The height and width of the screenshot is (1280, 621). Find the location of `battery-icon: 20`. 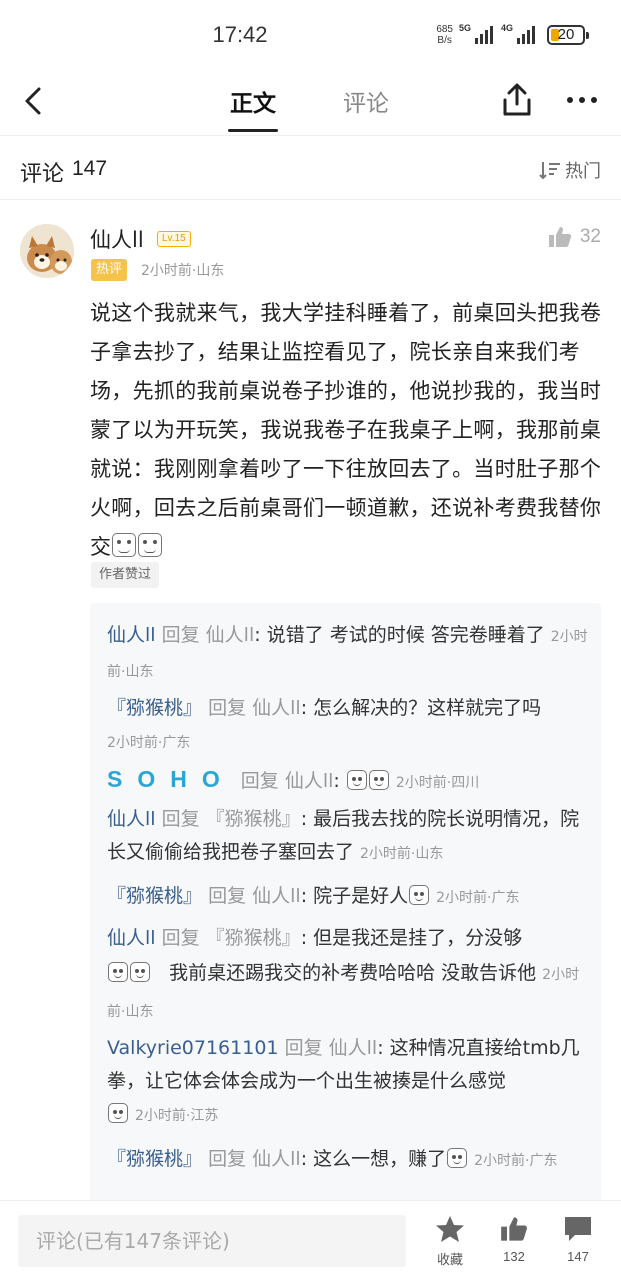

battery-icon: 20 is located at coordinates (568, 35).